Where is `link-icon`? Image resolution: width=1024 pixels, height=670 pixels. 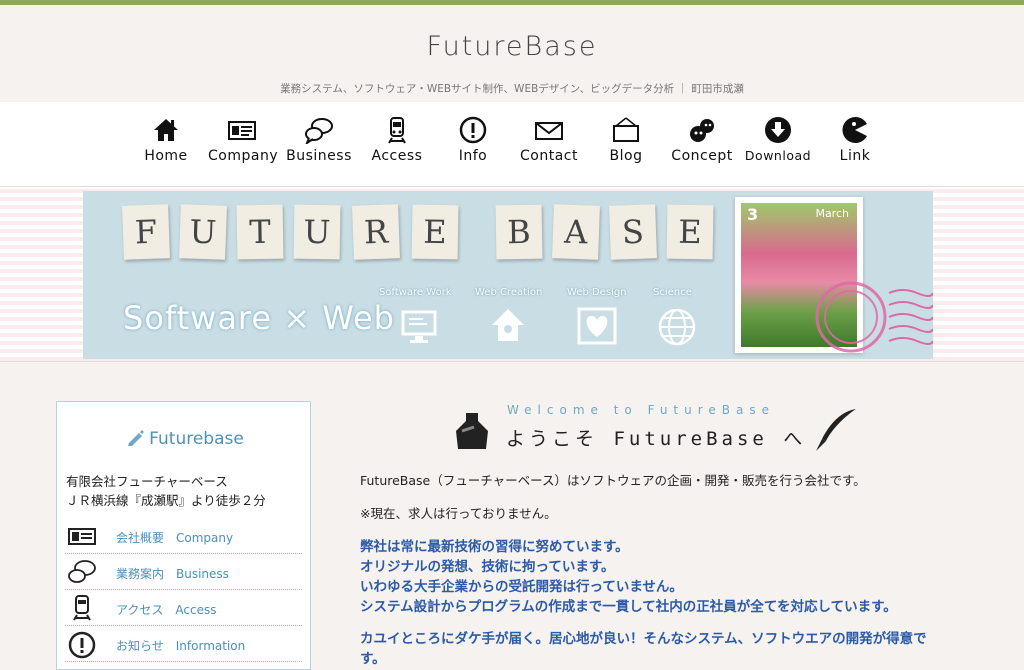 link-icon is located at coordinates (854, 130).